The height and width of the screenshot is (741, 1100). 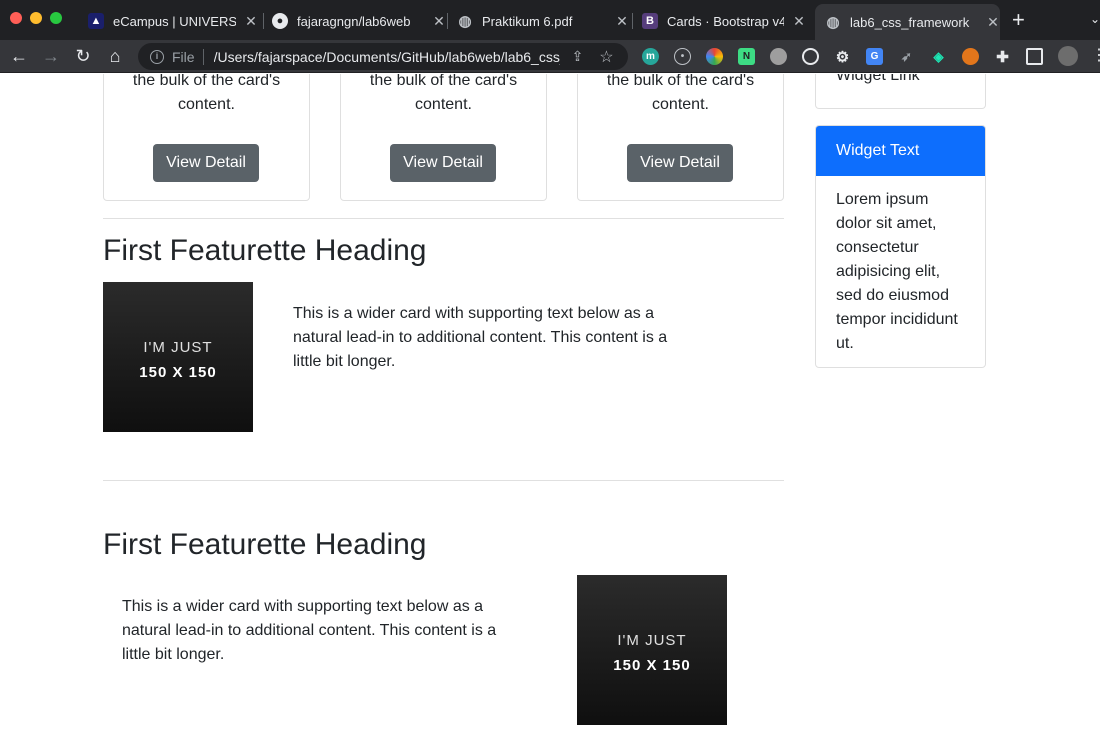 What do you see at coordinates (1095, 19) in the screenshot?
I see `tab-search-chevron-icon: ⌄` at bounding box center [1095, 19].